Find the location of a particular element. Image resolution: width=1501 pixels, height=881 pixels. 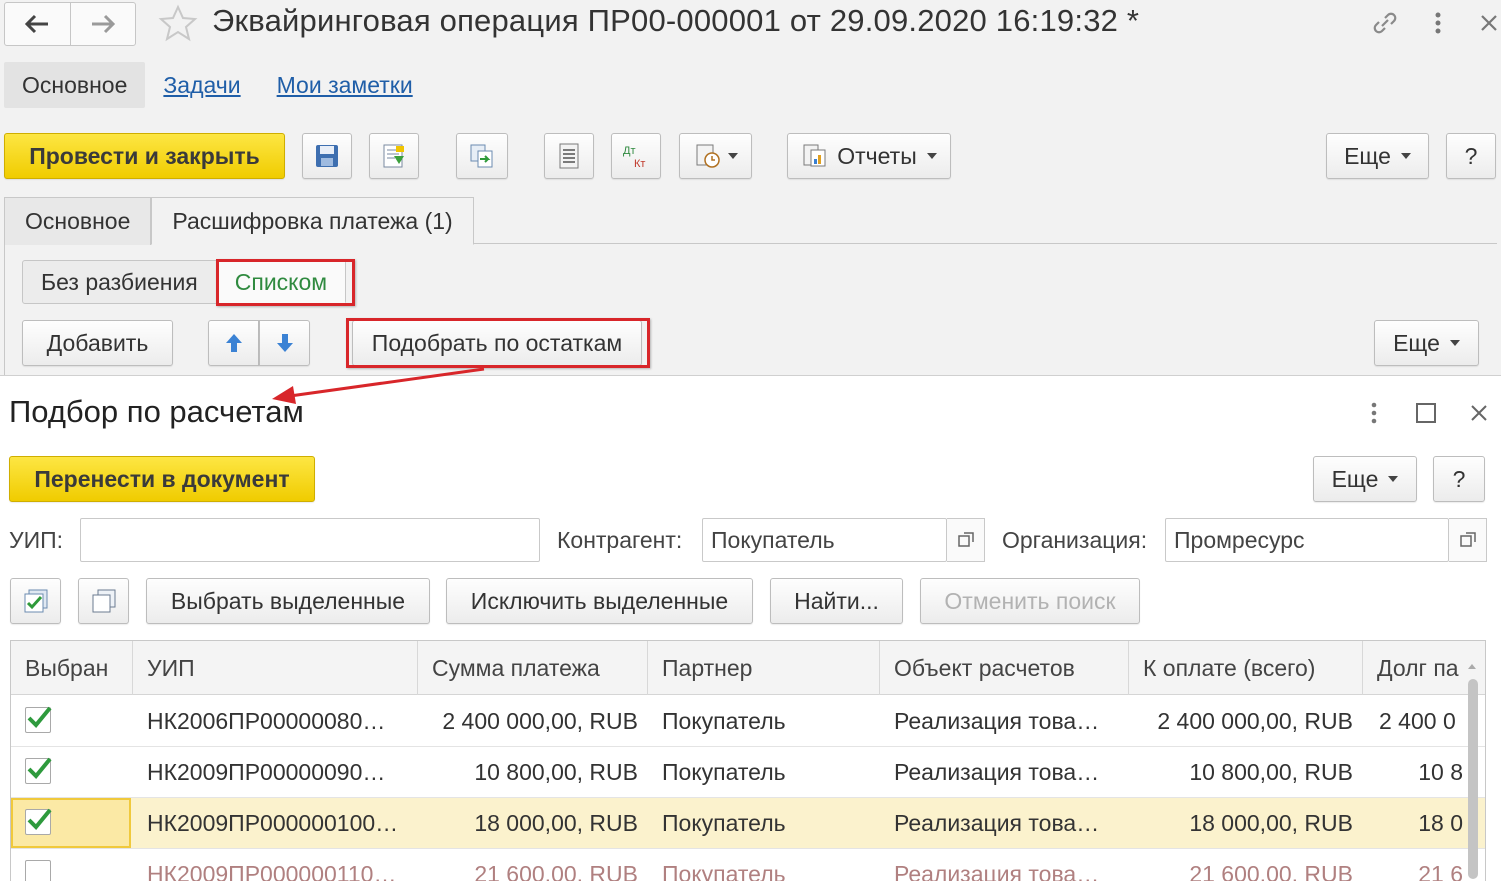

tab-my-notes: Мои заметки is located at coordinates (345, 85).